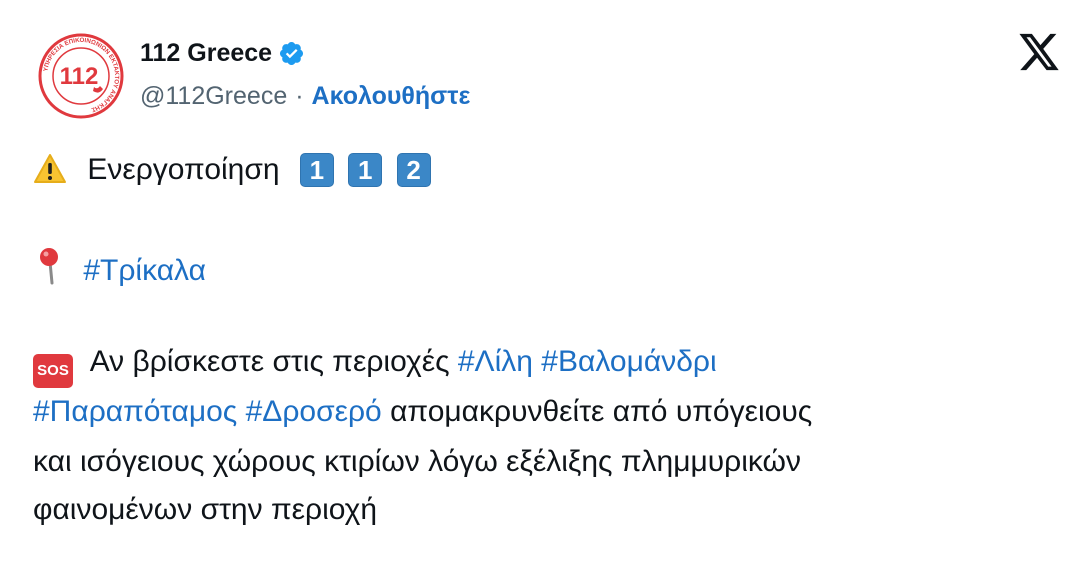 Image resolution: width=1092 pixels, height=570 pixels. Describe the element at coordinates (391, 96) in the screenshot. I see `follow-button: Ακολουθήστε` at that location.